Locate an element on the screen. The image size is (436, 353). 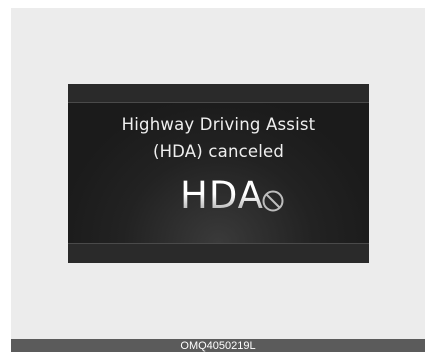
no-symbol-icon is located at coordinates (273, 201).